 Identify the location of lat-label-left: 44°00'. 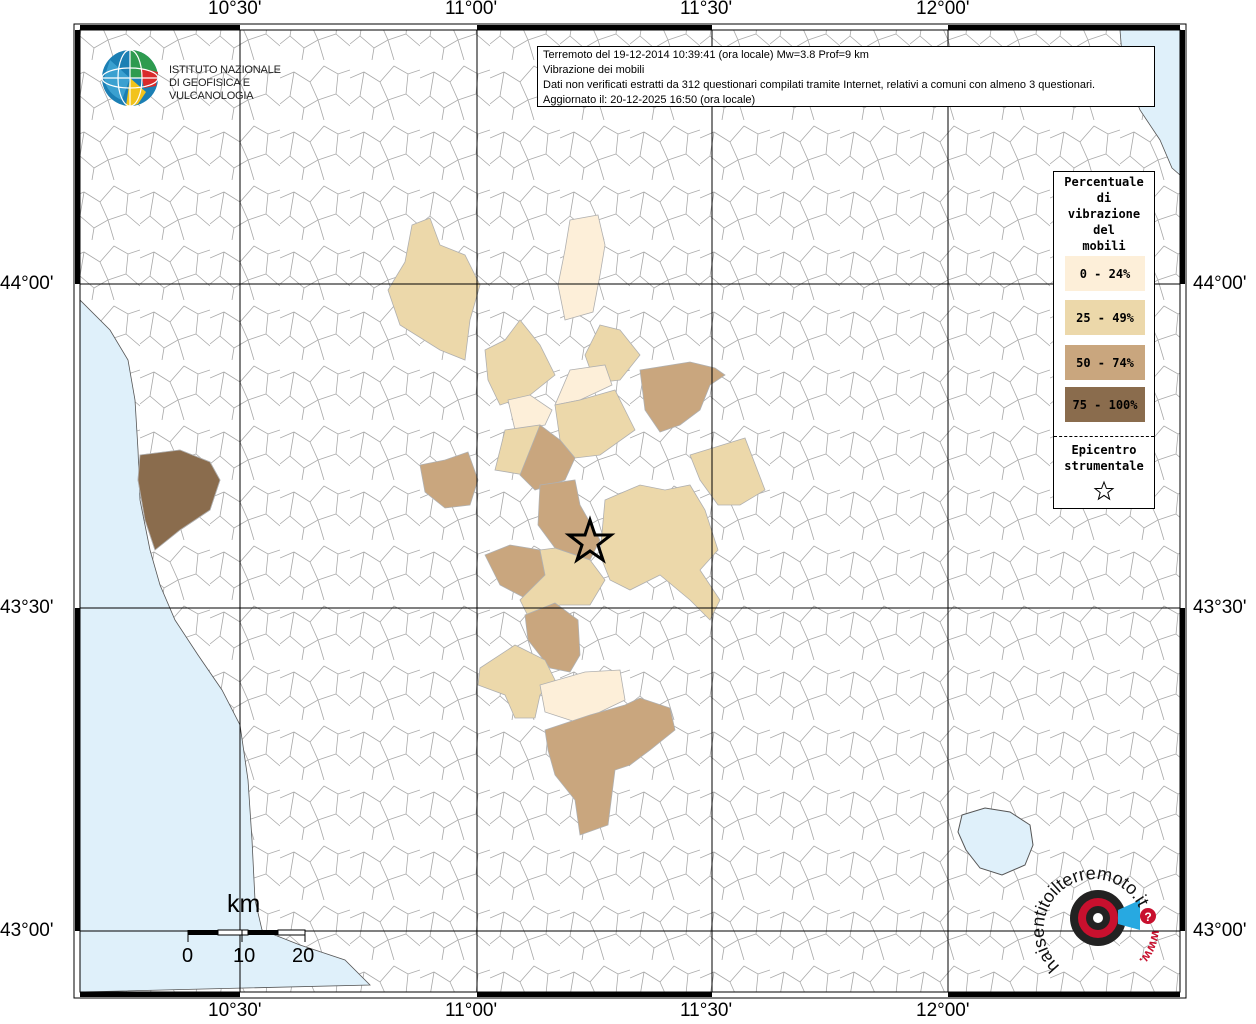
(27, 283).